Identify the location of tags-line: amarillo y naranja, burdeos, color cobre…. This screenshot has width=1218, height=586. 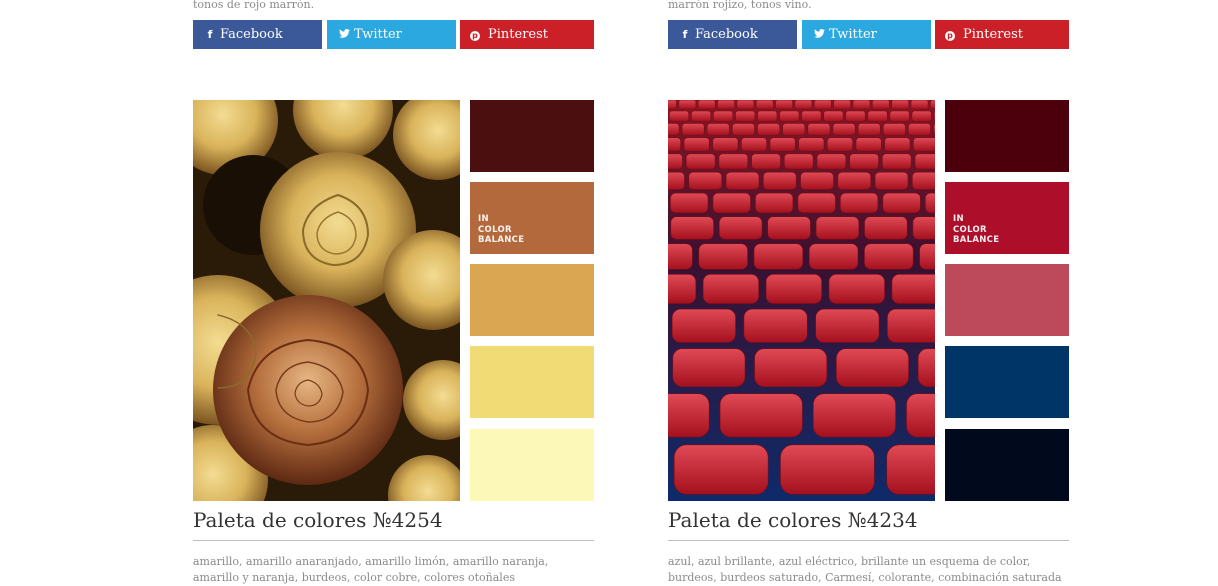
(354, 577).